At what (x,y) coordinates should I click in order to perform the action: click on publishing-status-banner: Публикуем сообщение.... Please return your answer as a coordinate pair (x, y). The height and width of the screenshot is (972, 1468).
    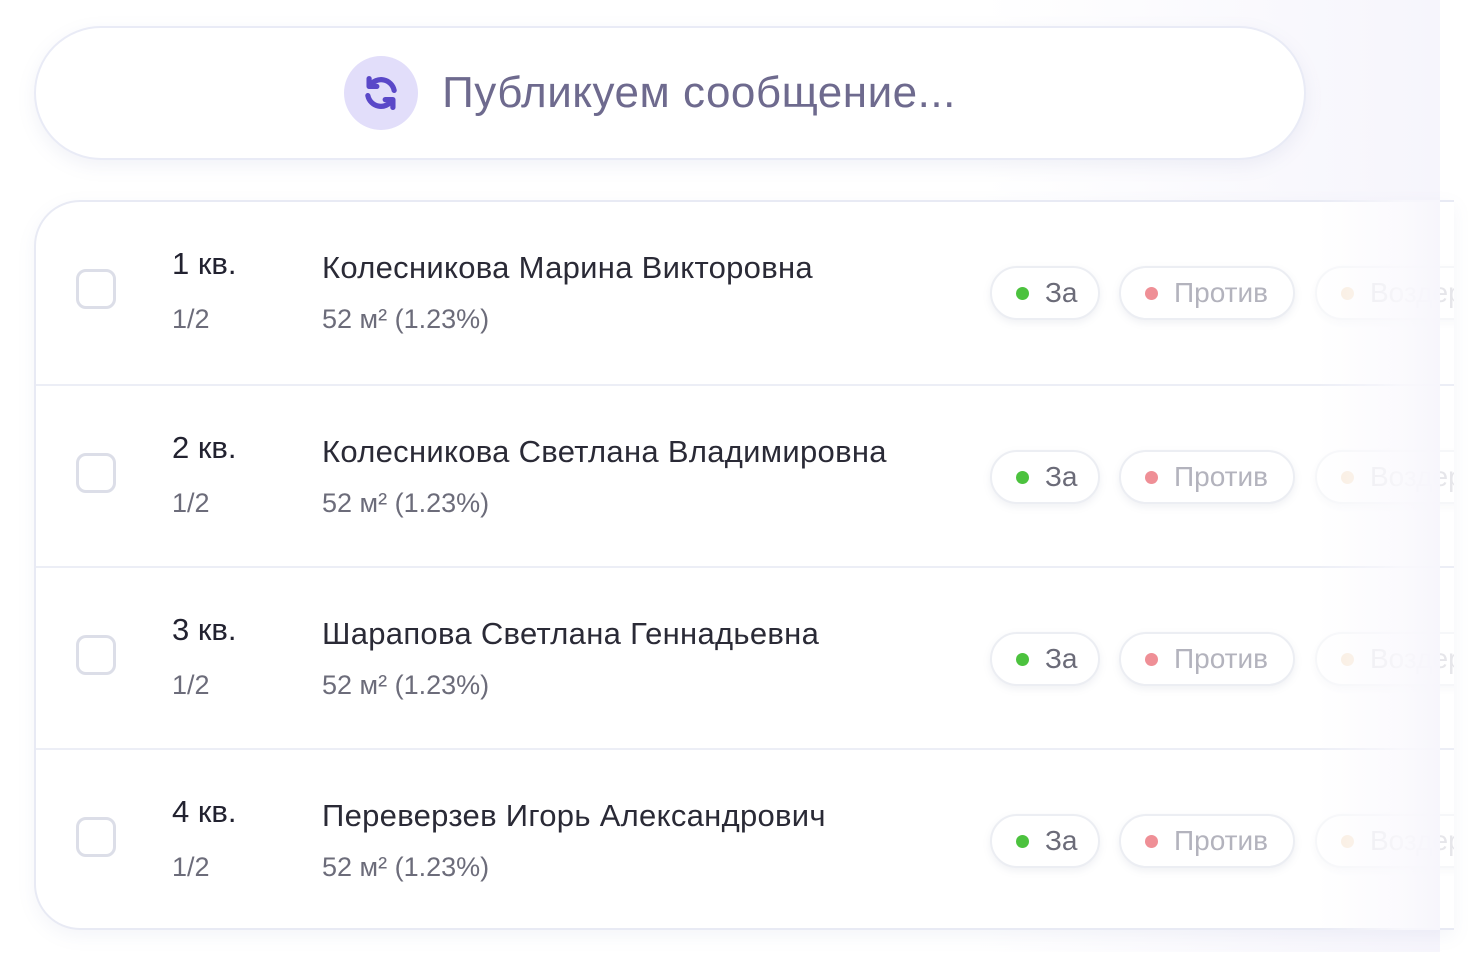
    Looking at the image, I should click on (670, 93).